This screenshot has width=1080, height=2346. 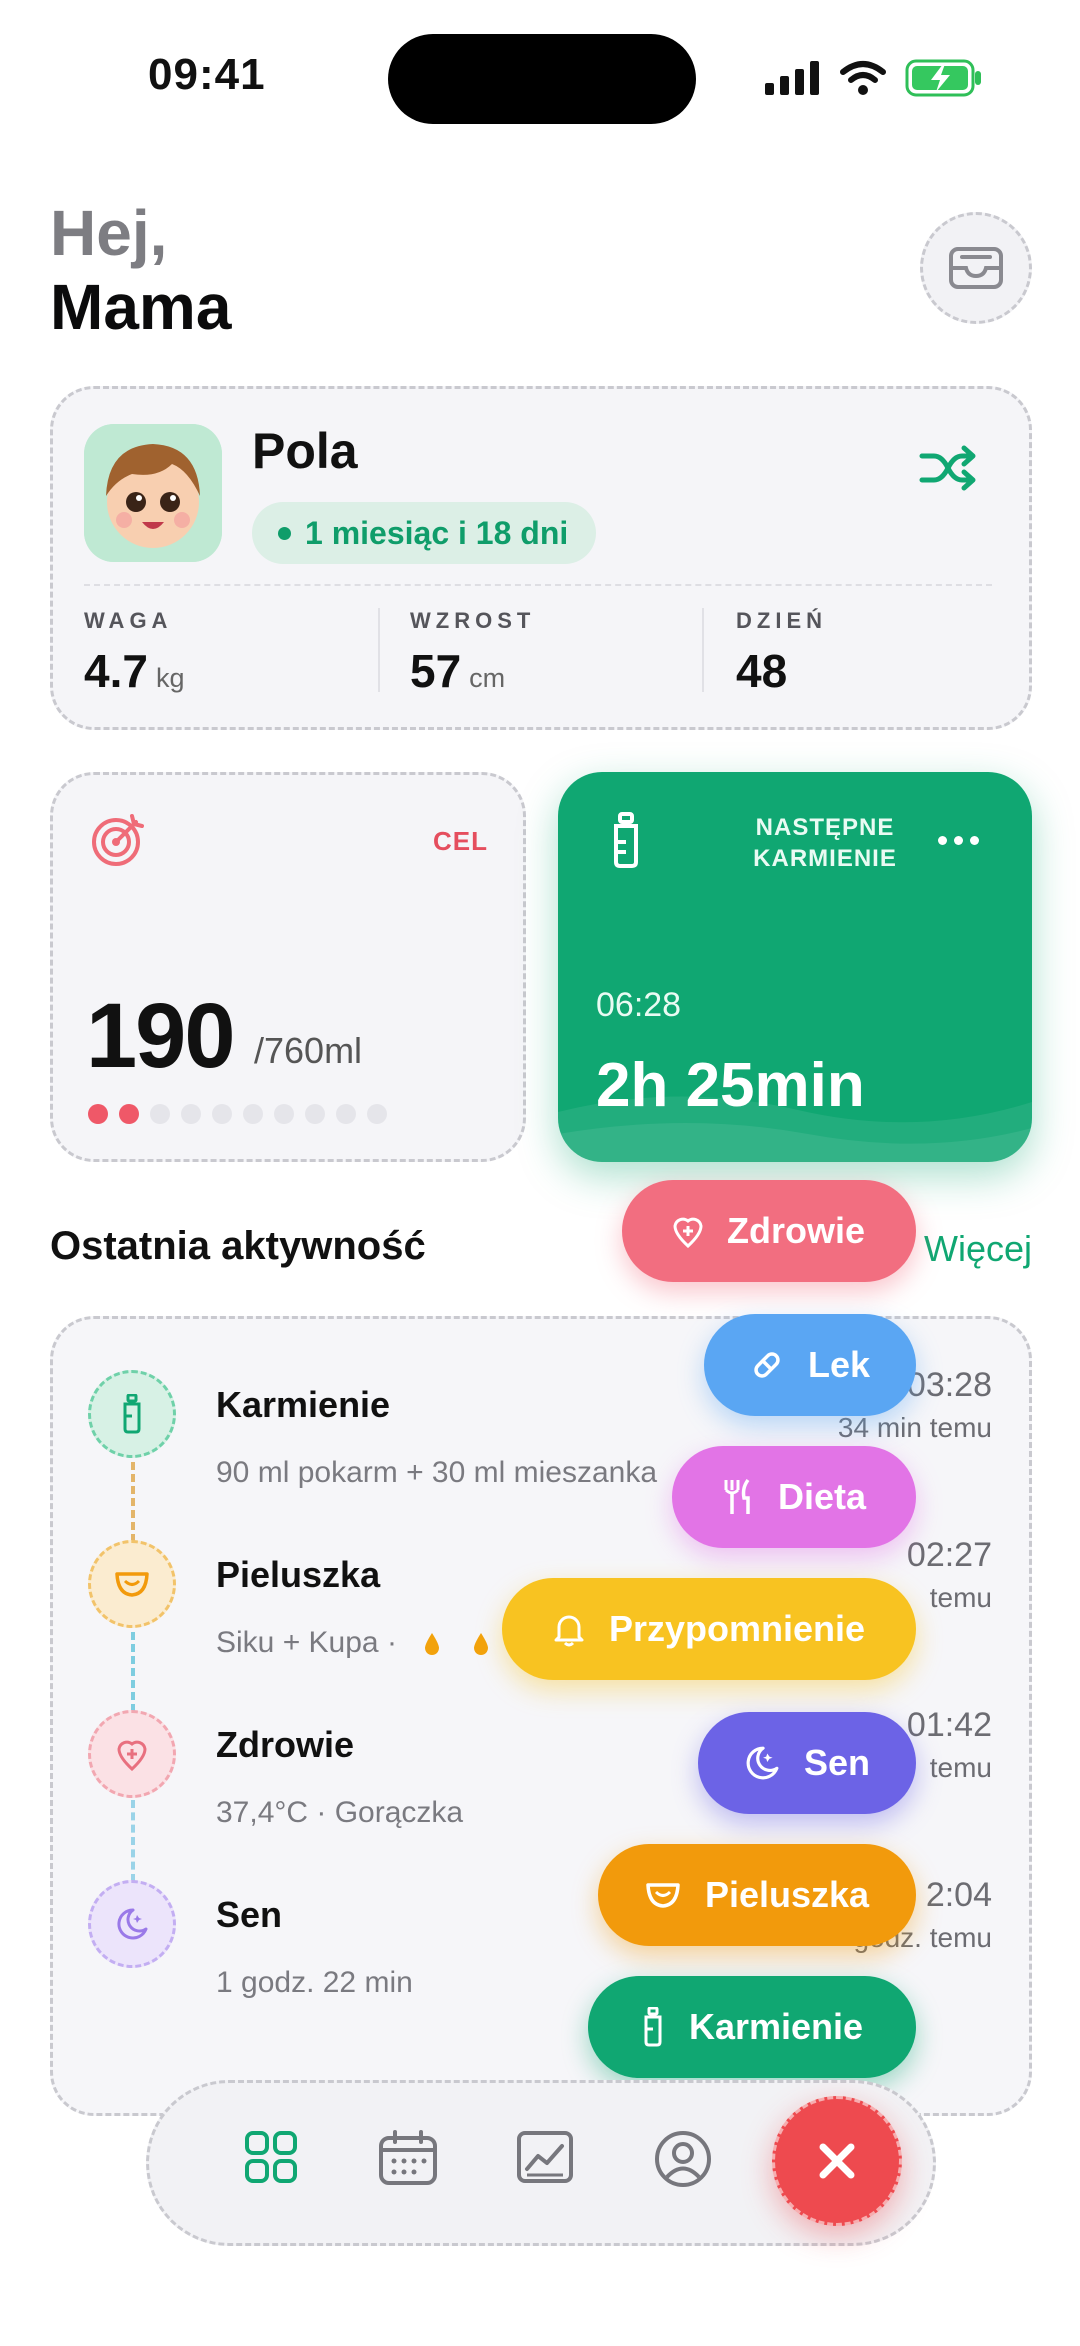 What do you see at coordinates (795, 1230) in the screenshot?
I see `fab-label: Zdrowie` at bounding box center [795, 1230].